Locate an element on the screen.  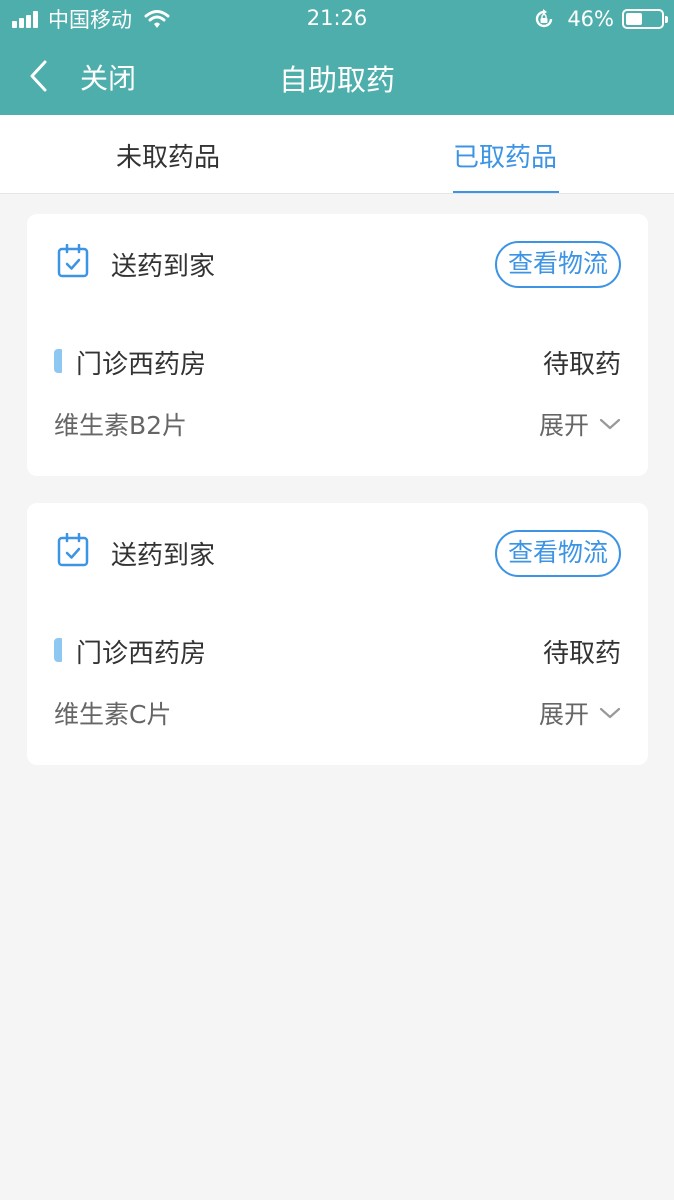
drug-name: 维生素C片 is located at coordinates (113, 714).